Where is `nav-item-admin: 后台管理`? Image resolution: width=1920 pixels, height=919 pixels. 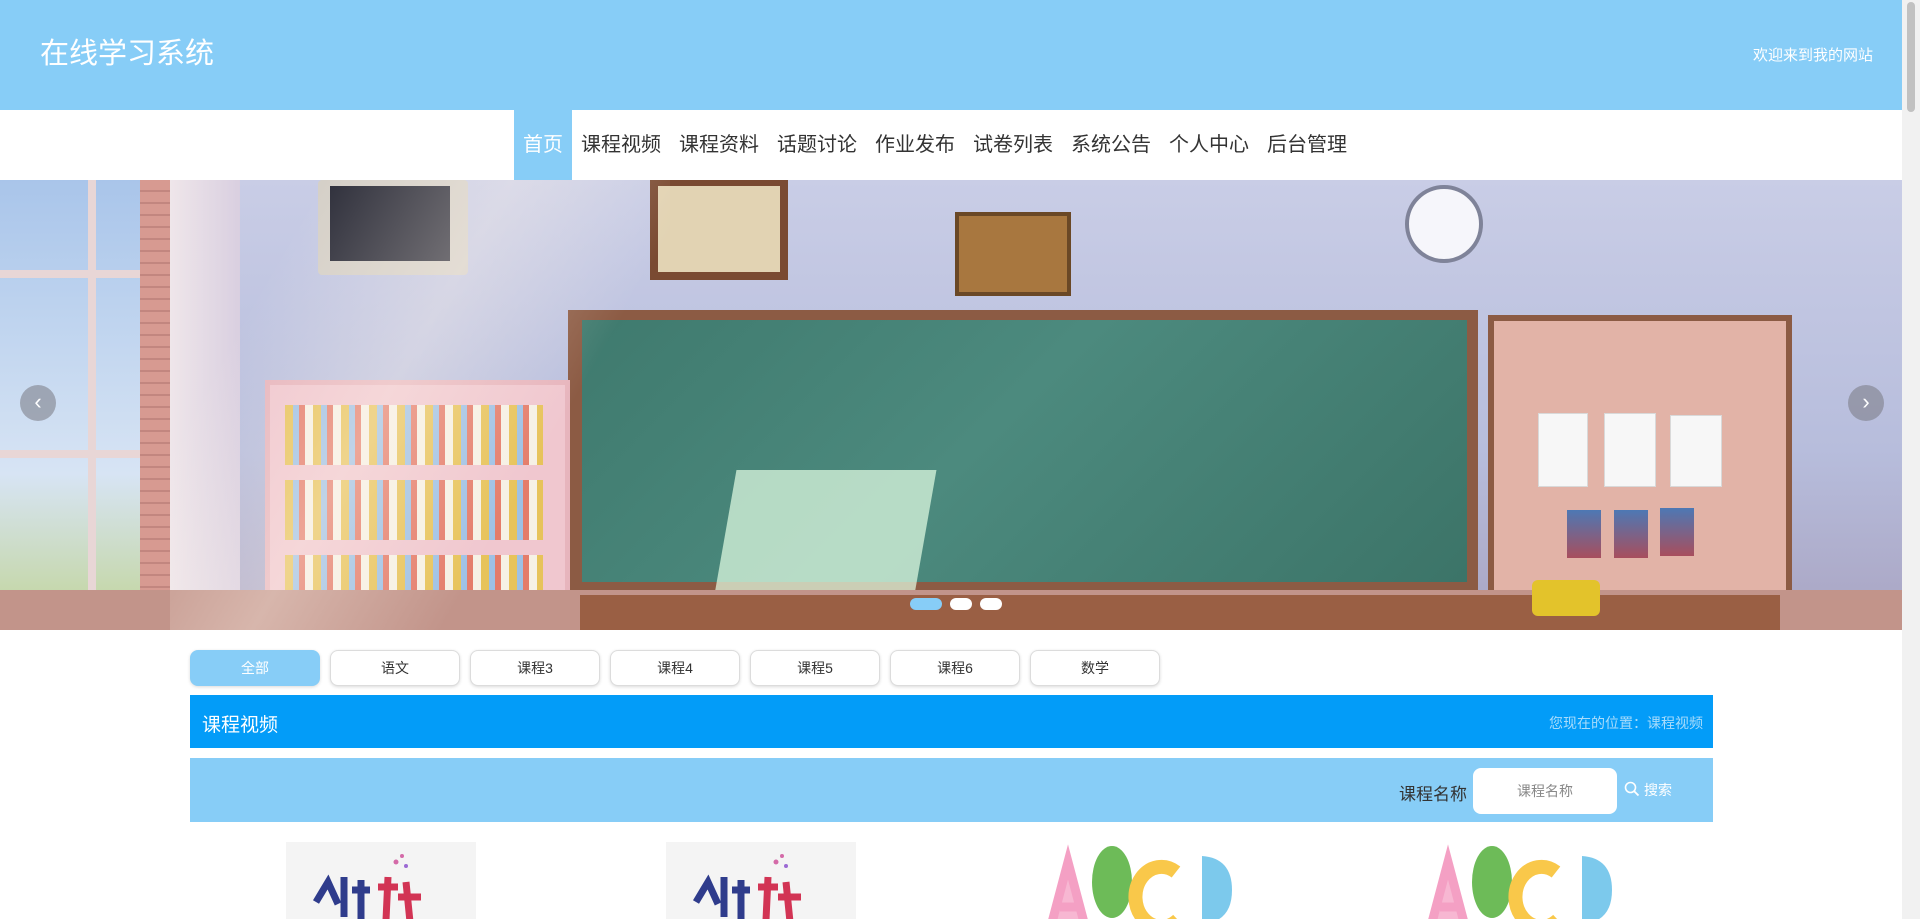
nav-item-admin: 后台管理 is located at coordinates (1307, 145).